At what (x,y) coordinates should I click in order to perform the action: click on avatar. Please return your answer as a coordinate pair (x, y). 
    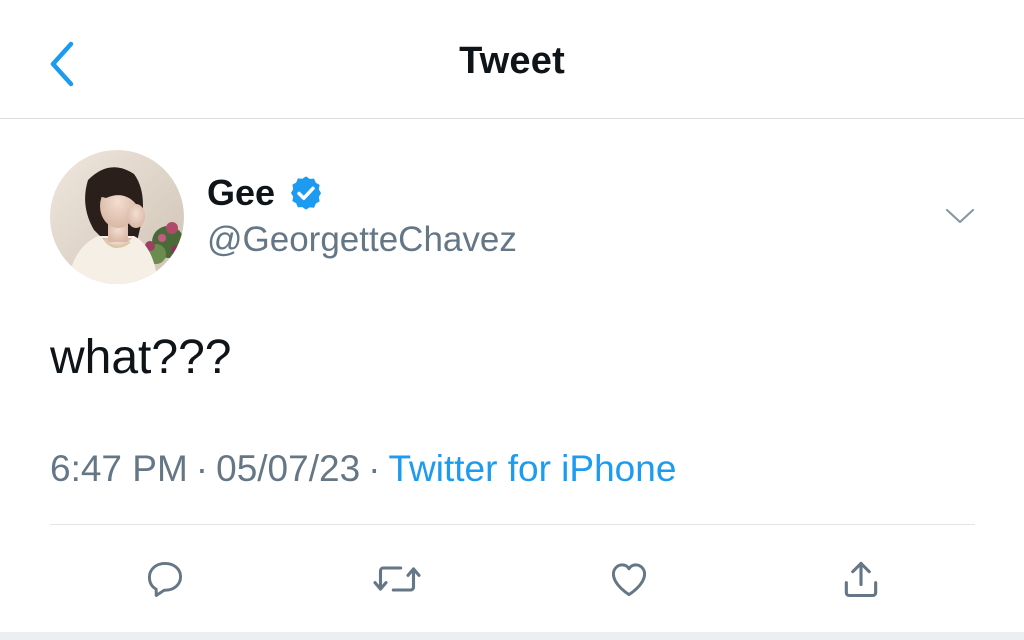
    Looking at the image, I should click on (117, 217).